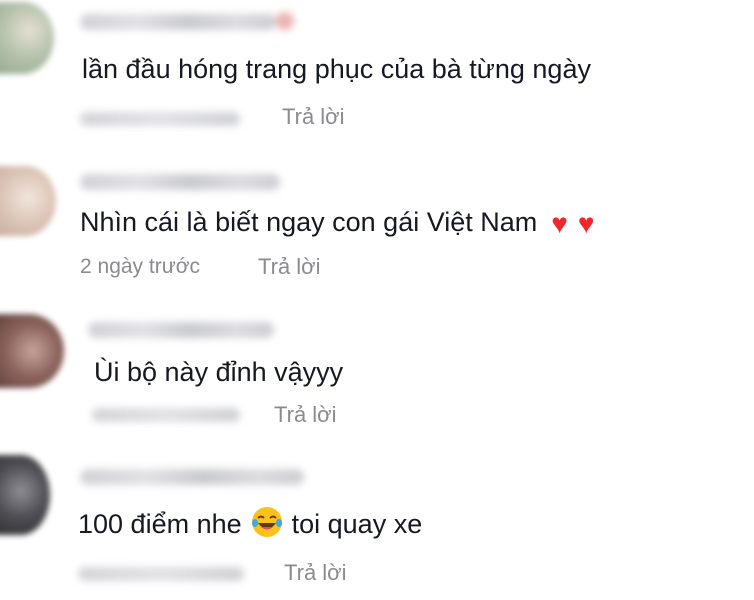 This screenshot has width=754, height=600. What do you see at coordinates (219, 372) in the screenshot?
I see `comment-text: Ùi bộ này đỉnh vậyyy` at bounding box center [219, 372].